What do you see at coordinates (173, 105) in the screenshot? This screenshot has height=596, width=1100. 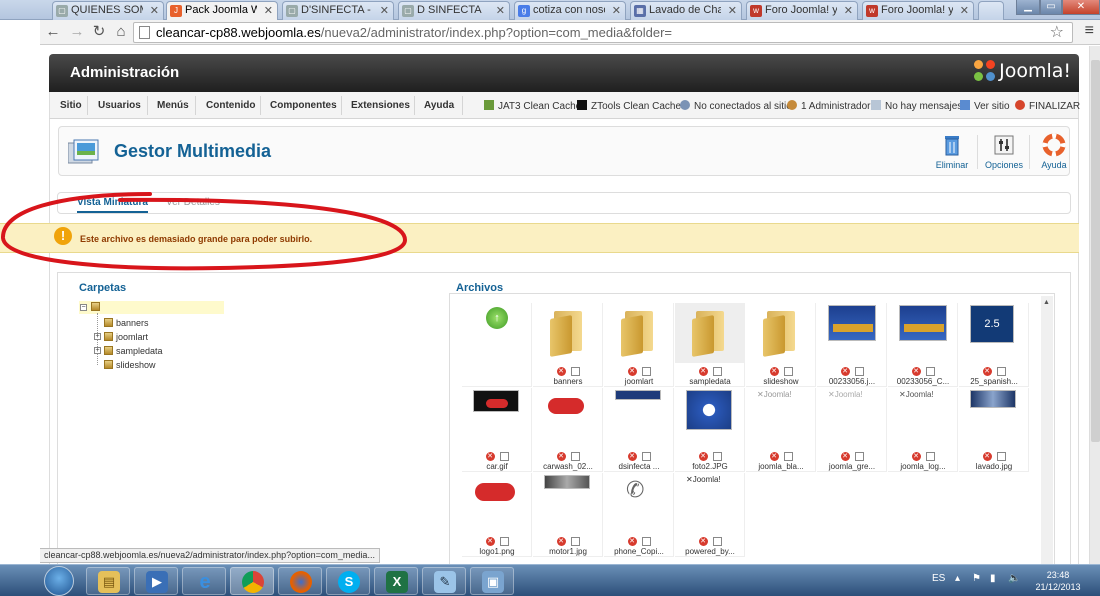 I see `menu-menus: Menús` at bounding box center [173, 105].